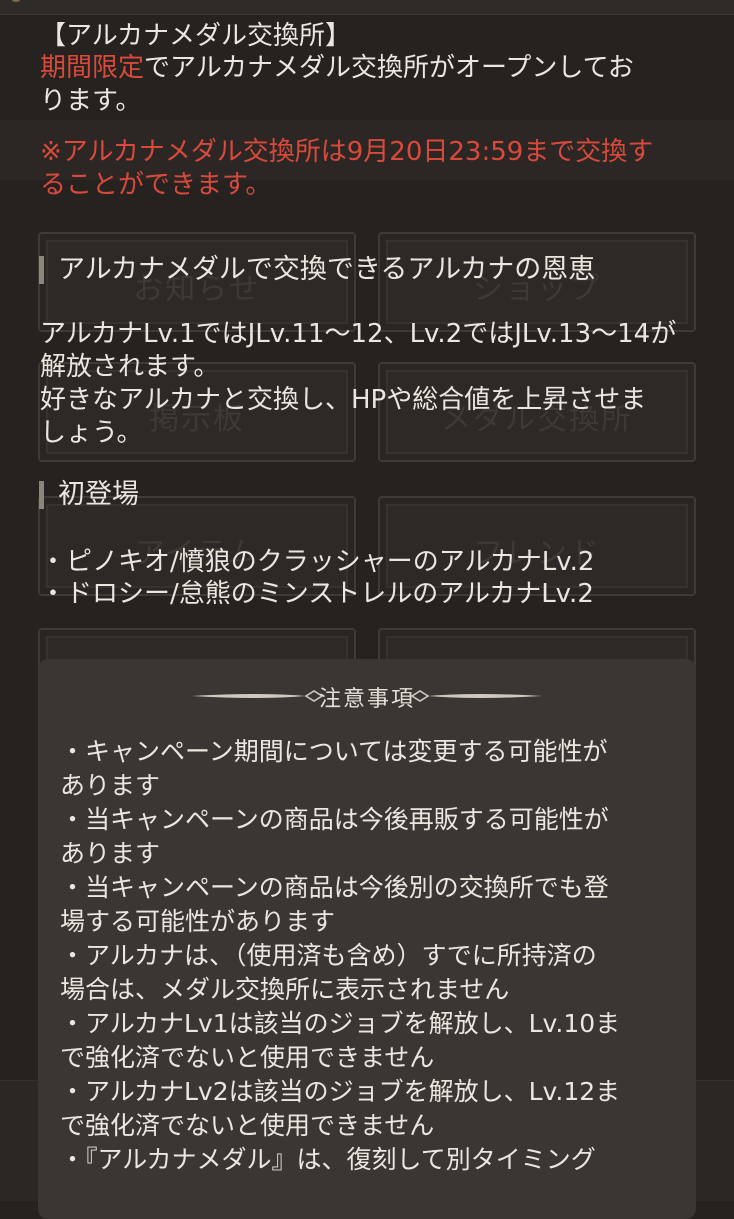 This screenshot has width=734, height=1219. What do you see at coordinates (334, 887) in the screenshot?
I see `notice-line: ・当キャンペーンの商品は今後別の交換所でも登` at bounding box center [334, 887].